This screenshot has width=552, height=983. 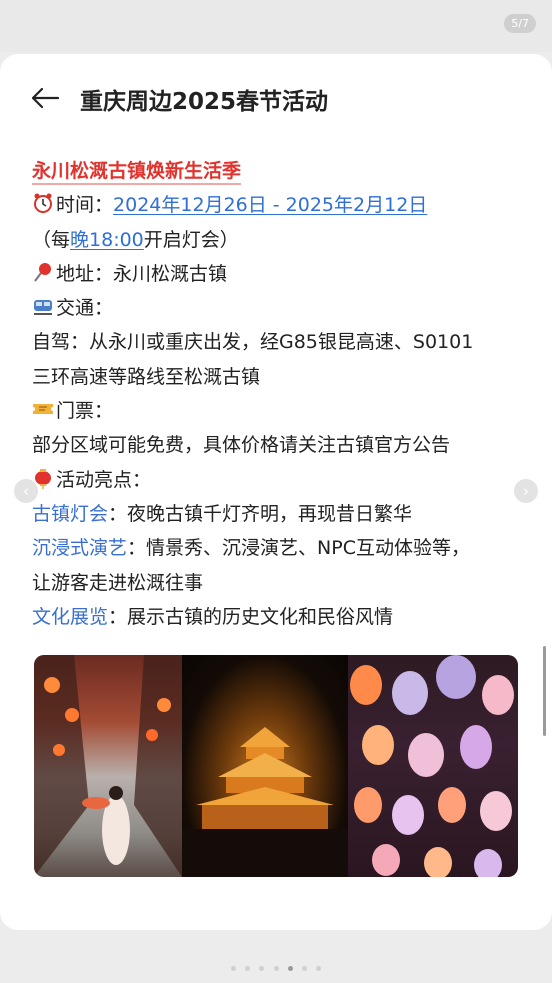 I want to click on photo-old-street, so click(x=108, y=766).